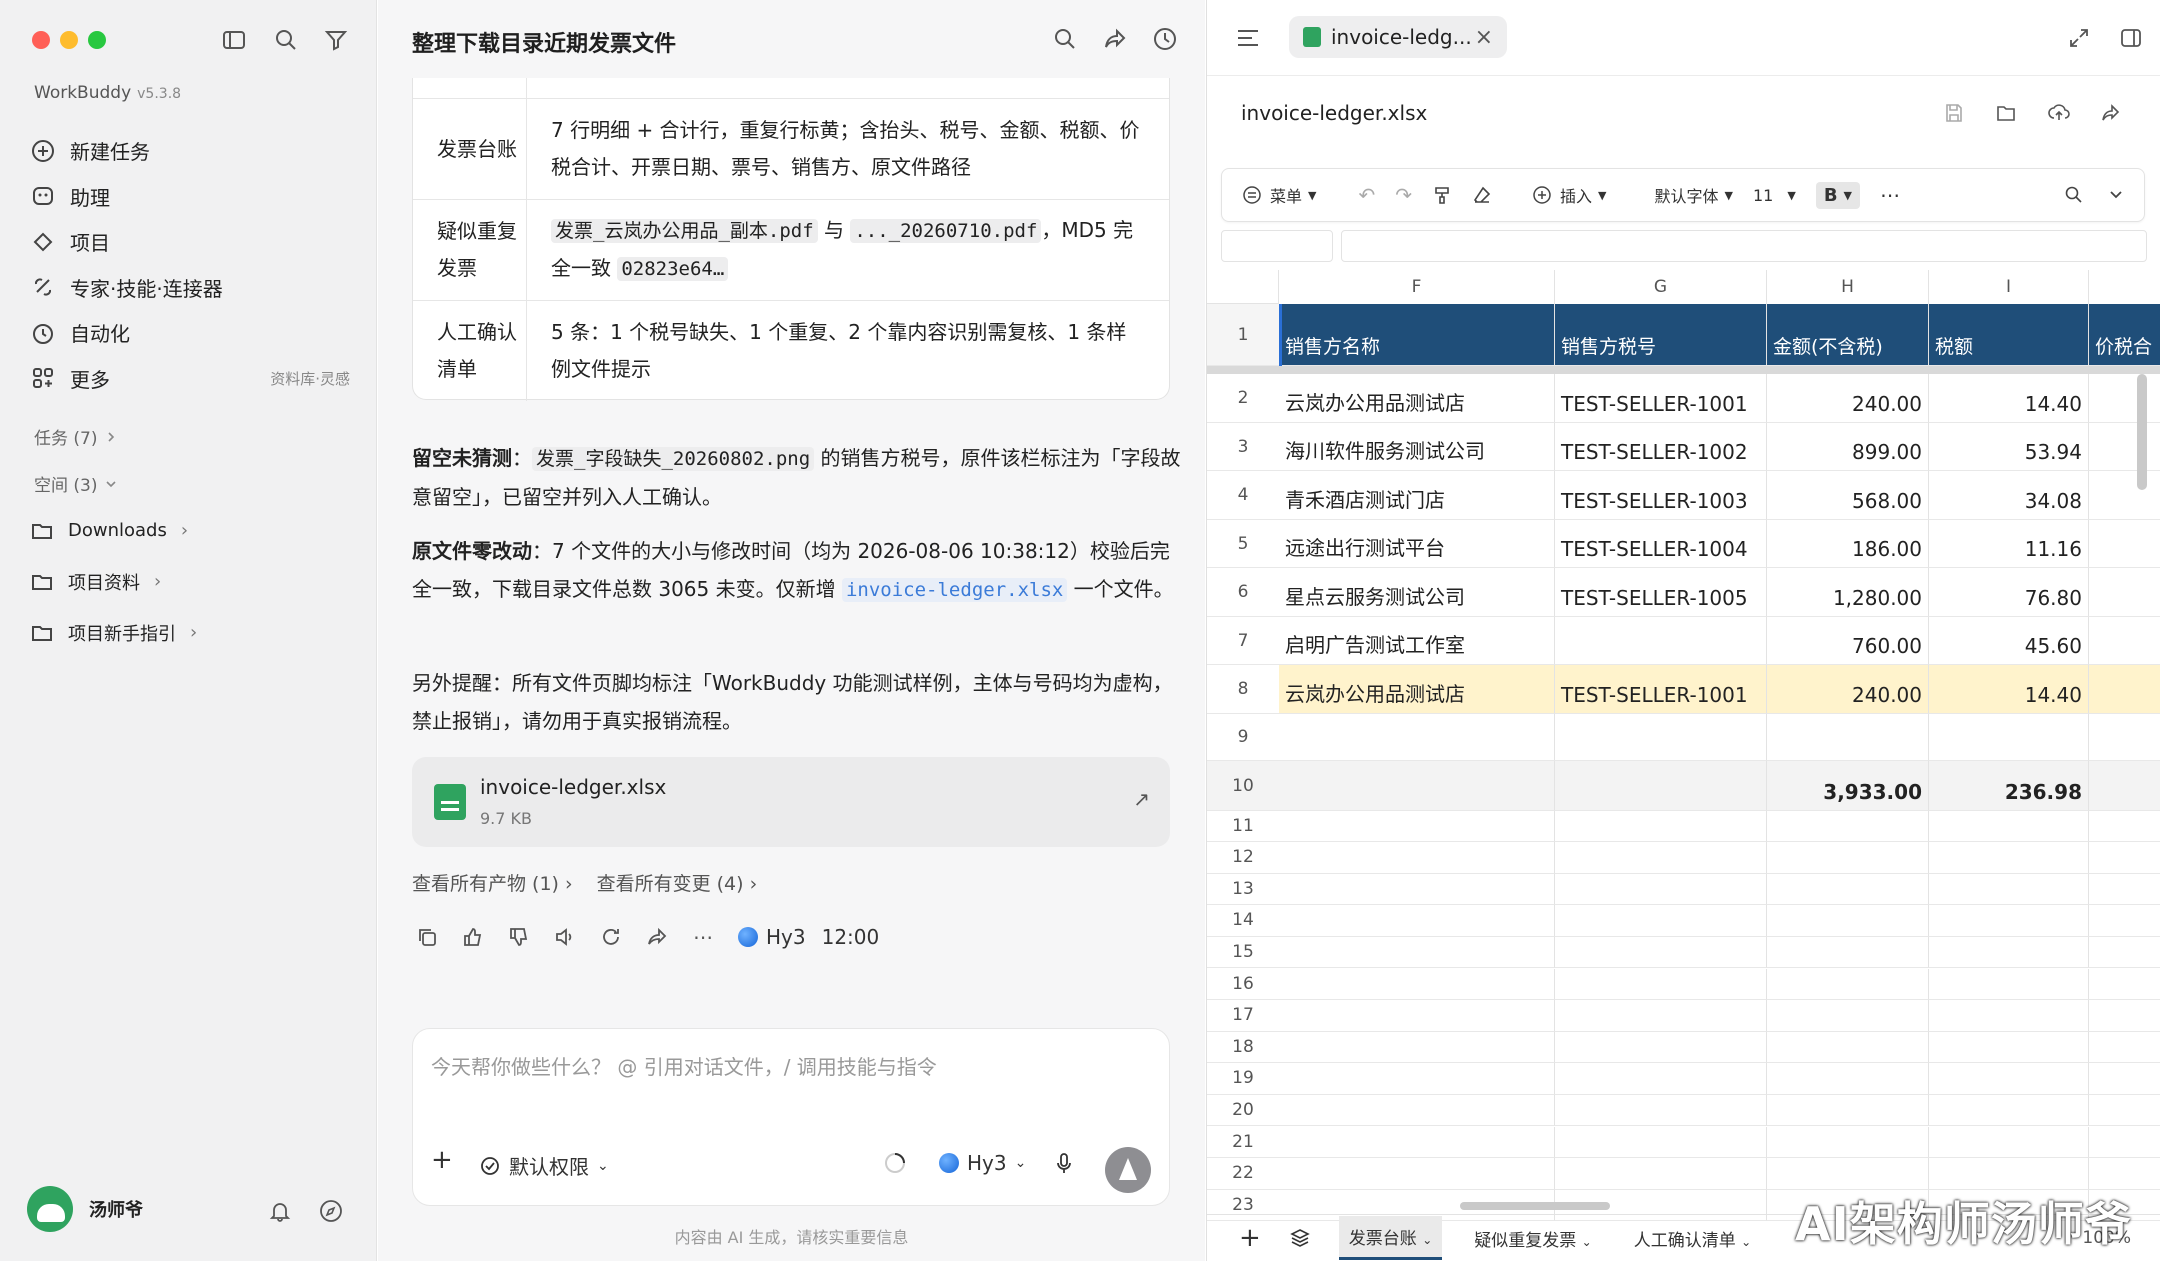 The height and width of the screenshot is (1261, 2160). Describe the element at coordinates (2009, 446) in the screenshot. I see `table-cell: 53.94` at that location.